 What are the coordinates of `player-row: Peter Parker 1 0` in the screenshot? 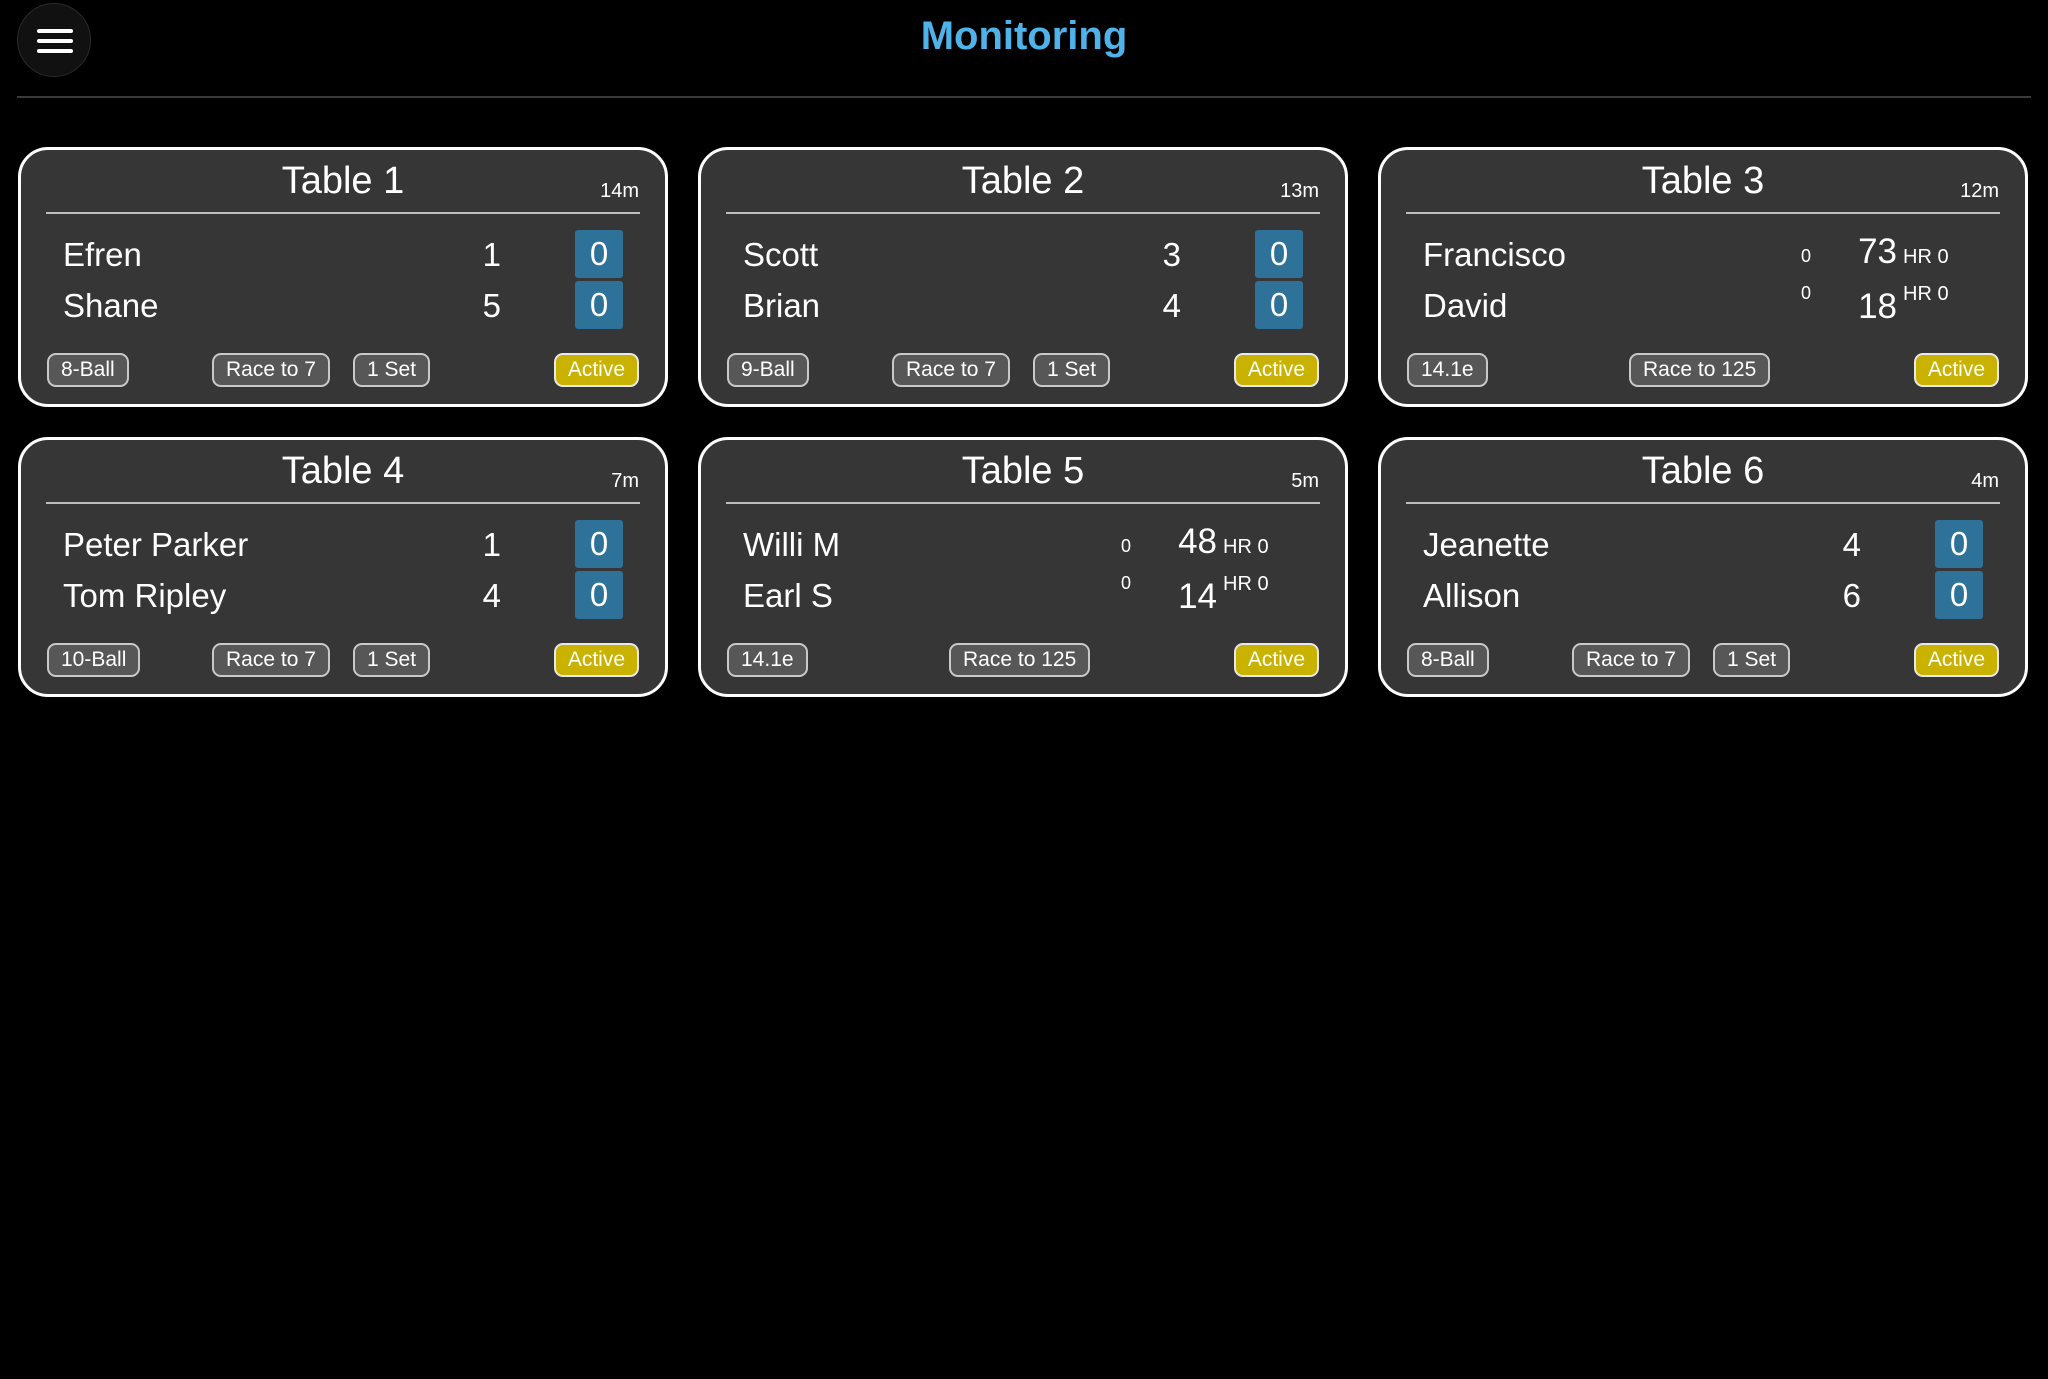 It's located at (343, 544).